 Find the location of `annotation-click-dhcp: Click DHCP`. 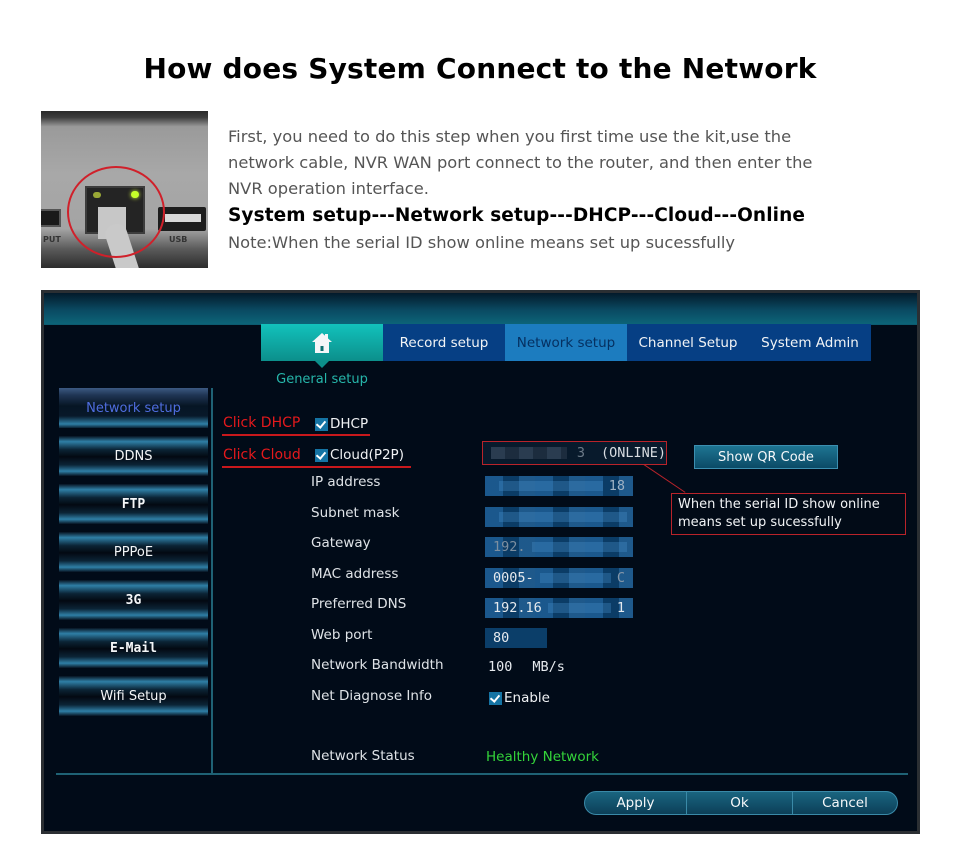

annotation-click-dhcp: Click DHCP is located at coordinates (262, 423).